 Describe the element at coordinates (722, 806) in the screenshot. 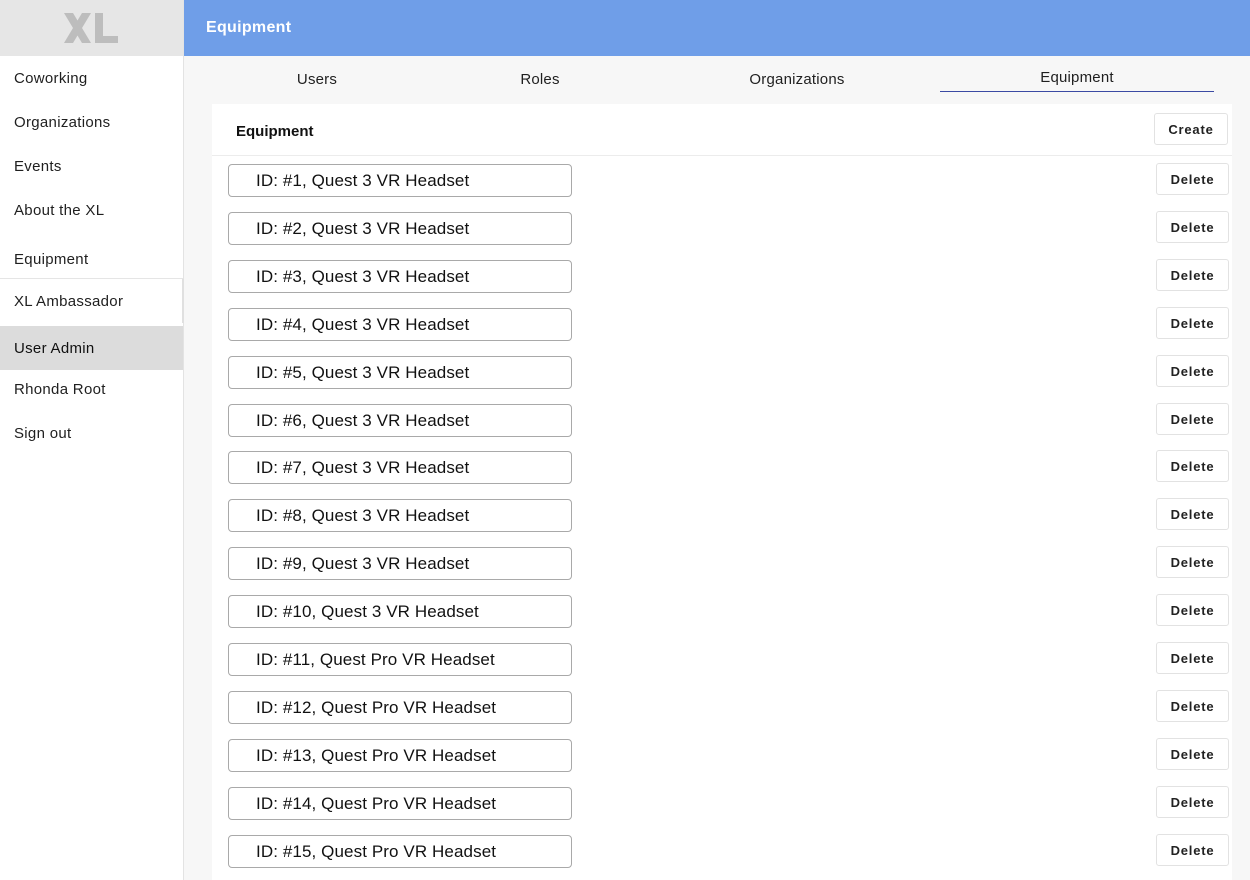

I see `table-row: ID: #14, Quest Pro VR Headset Delete` at that location.